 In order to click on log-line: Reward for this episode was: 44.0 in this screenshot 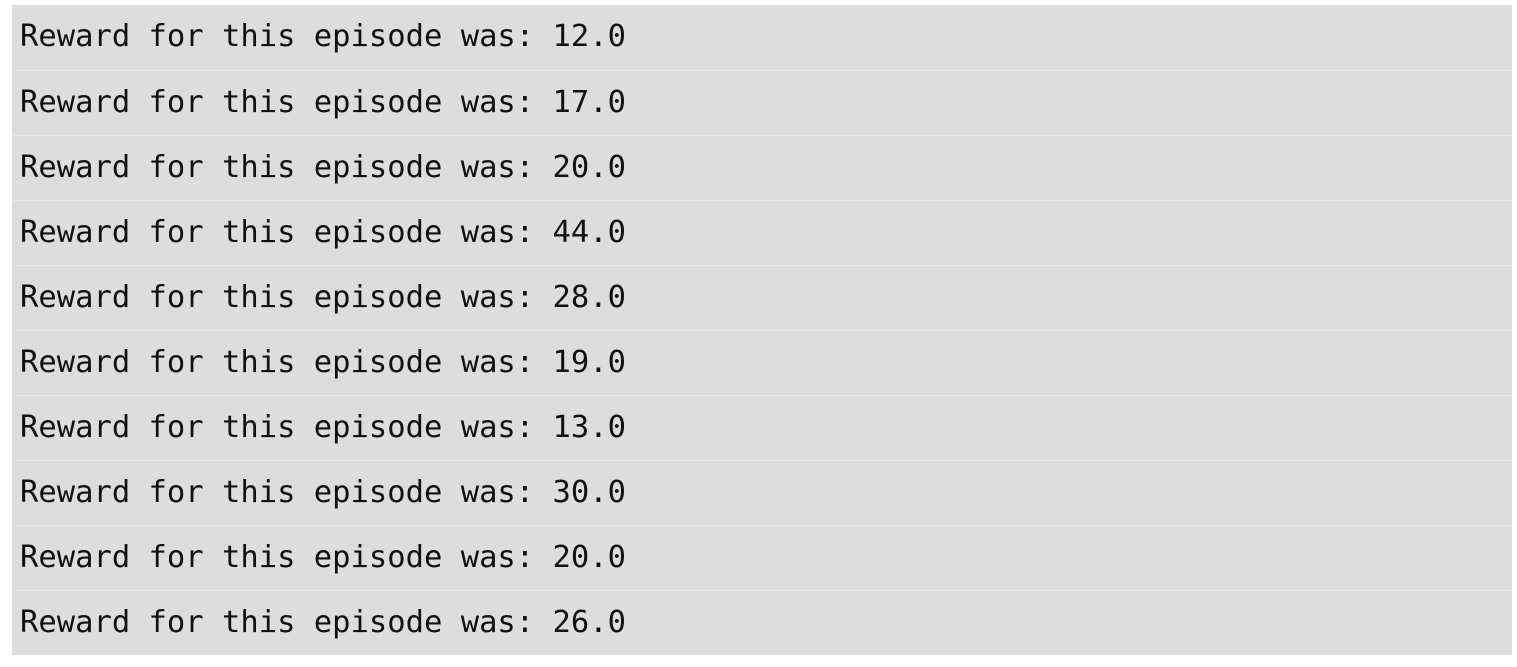, I will do `click(762, 232)`.